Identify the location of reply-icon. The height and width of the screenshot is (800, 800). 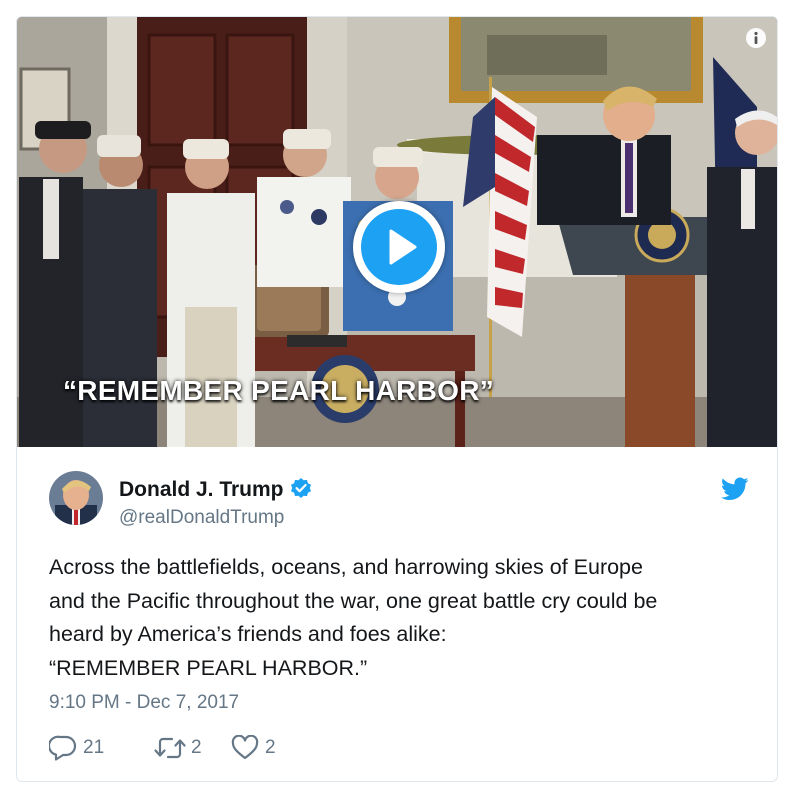
(63, 748).